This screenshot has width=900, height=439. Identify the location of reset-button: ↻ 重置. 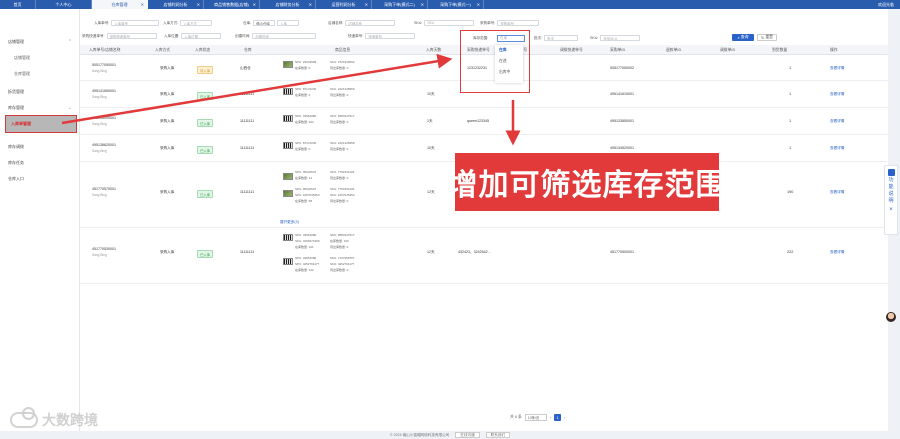
(767, 37).